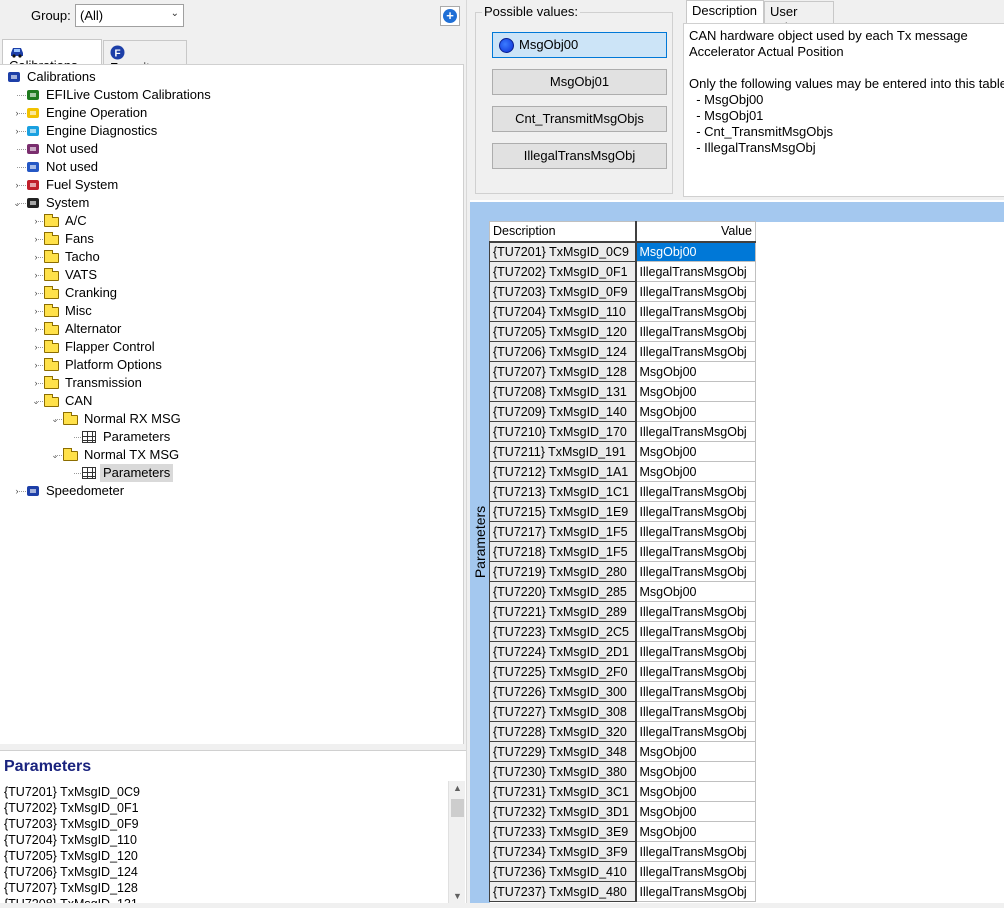 The image size is (1004, 908). I want to click on tree-node-tacho: › Tacho, so click(230, 257).